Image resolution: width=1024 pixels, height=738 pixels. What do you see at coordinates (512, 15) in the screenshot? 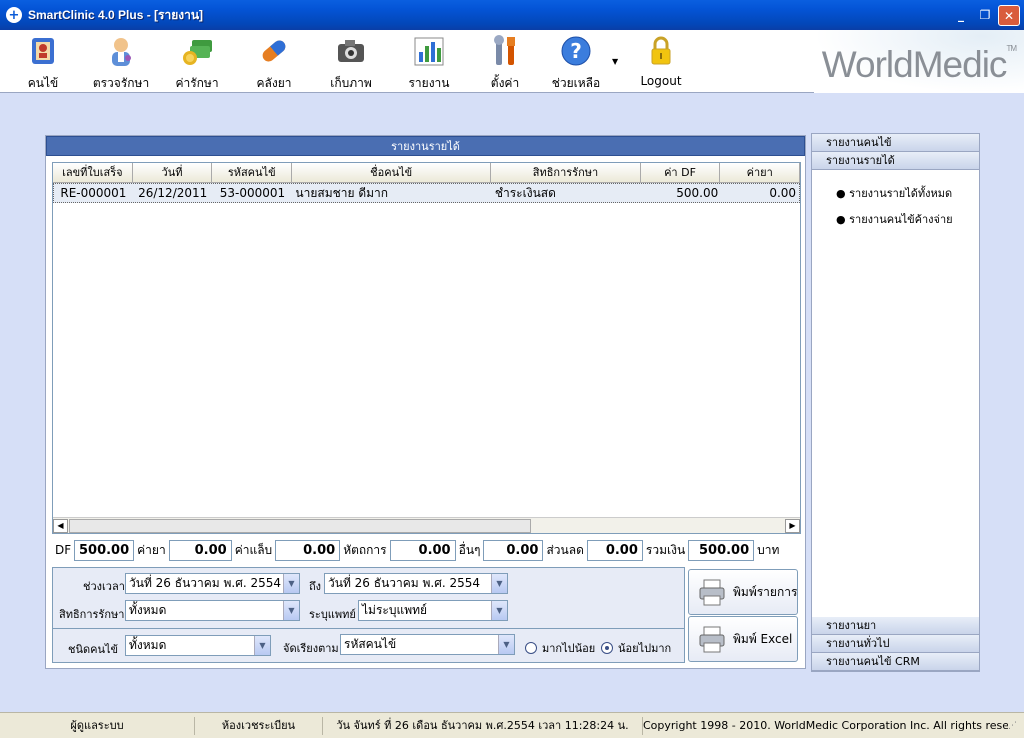
I see `title-bar: + SmartClinic 4.0 Plus - [รายงาน] _ ❐ ✕` at bounding box center [512, 15].